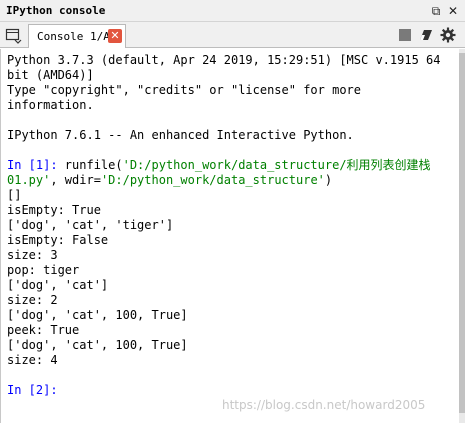  Describe the element at coordinates (115, 36) in the screenshot. I see `tab-close-icon: ✕` at that location.